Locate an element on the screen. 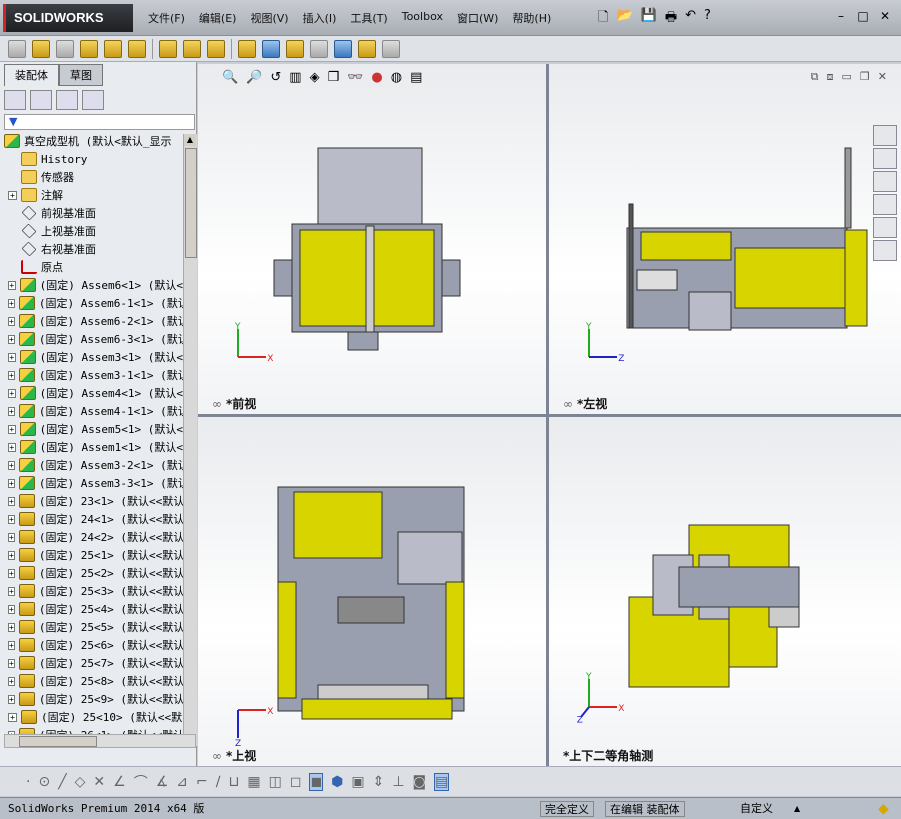 Image resolution: width=901 pixels, height=819 pixels. tree-horizontal-scrollbar is located at coordinates (100, 741).